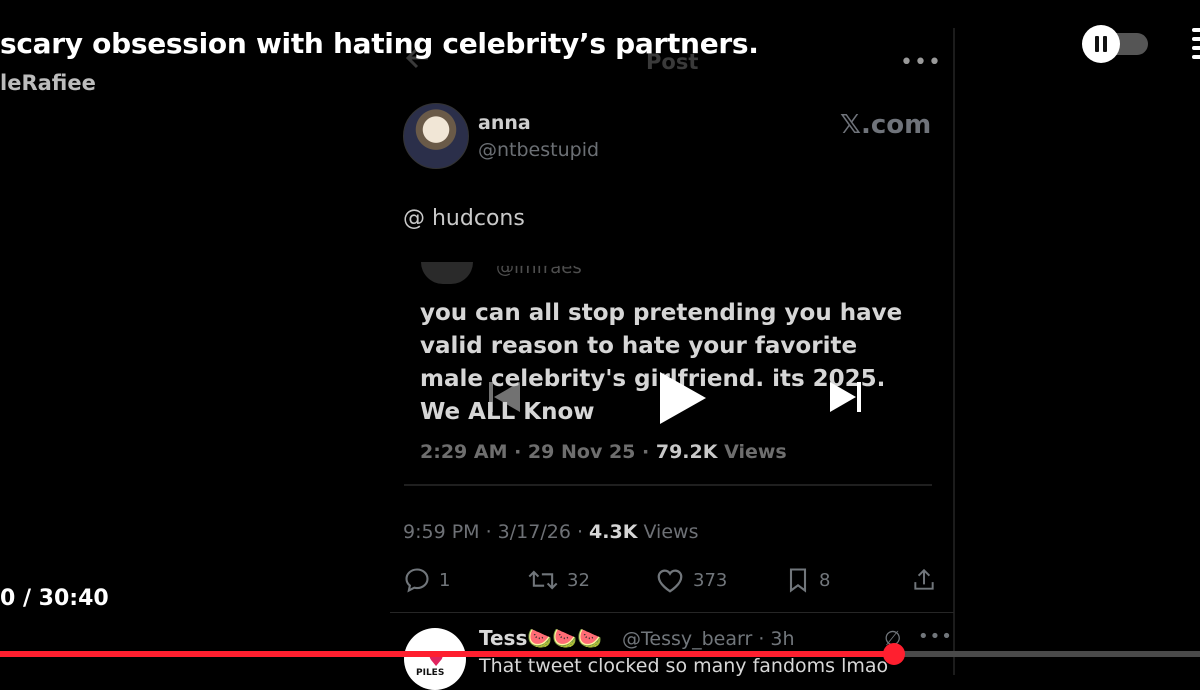  I want to click on repost-icon, so click(543, 580).